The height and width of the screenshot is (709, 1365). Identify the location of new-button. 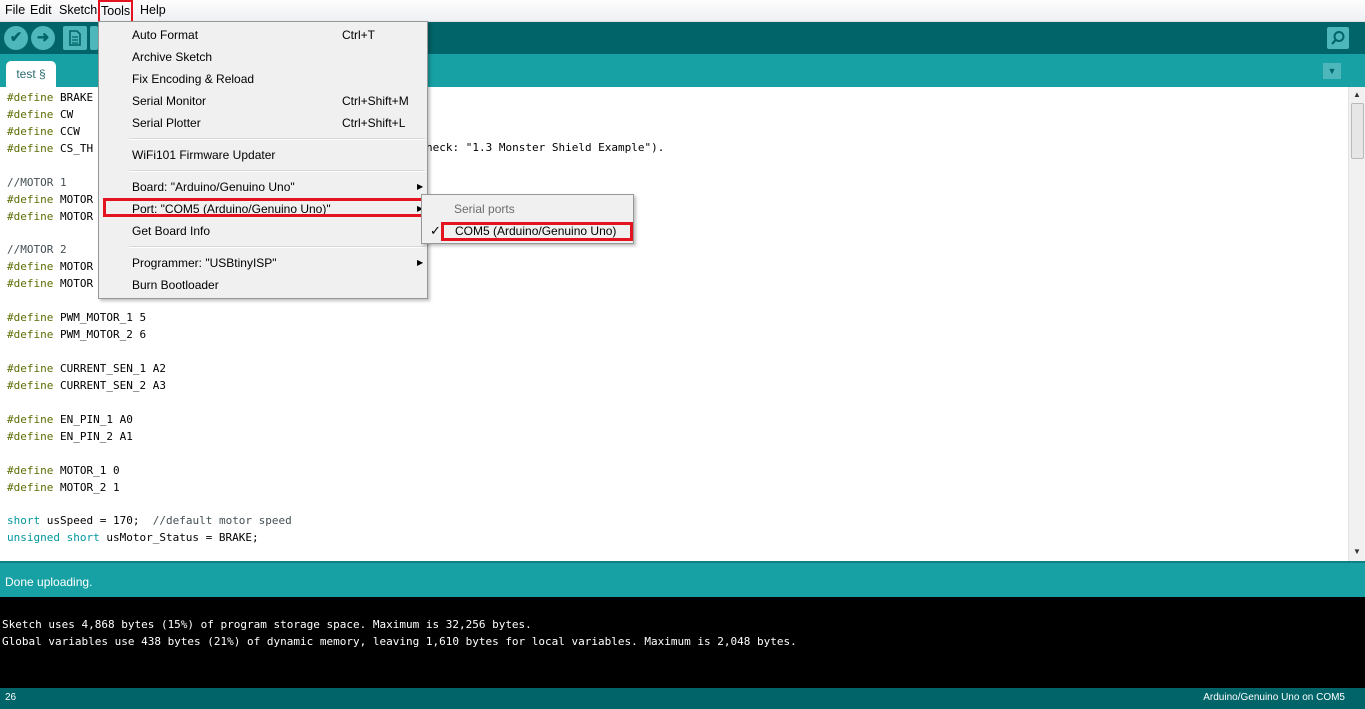
(75, 38).